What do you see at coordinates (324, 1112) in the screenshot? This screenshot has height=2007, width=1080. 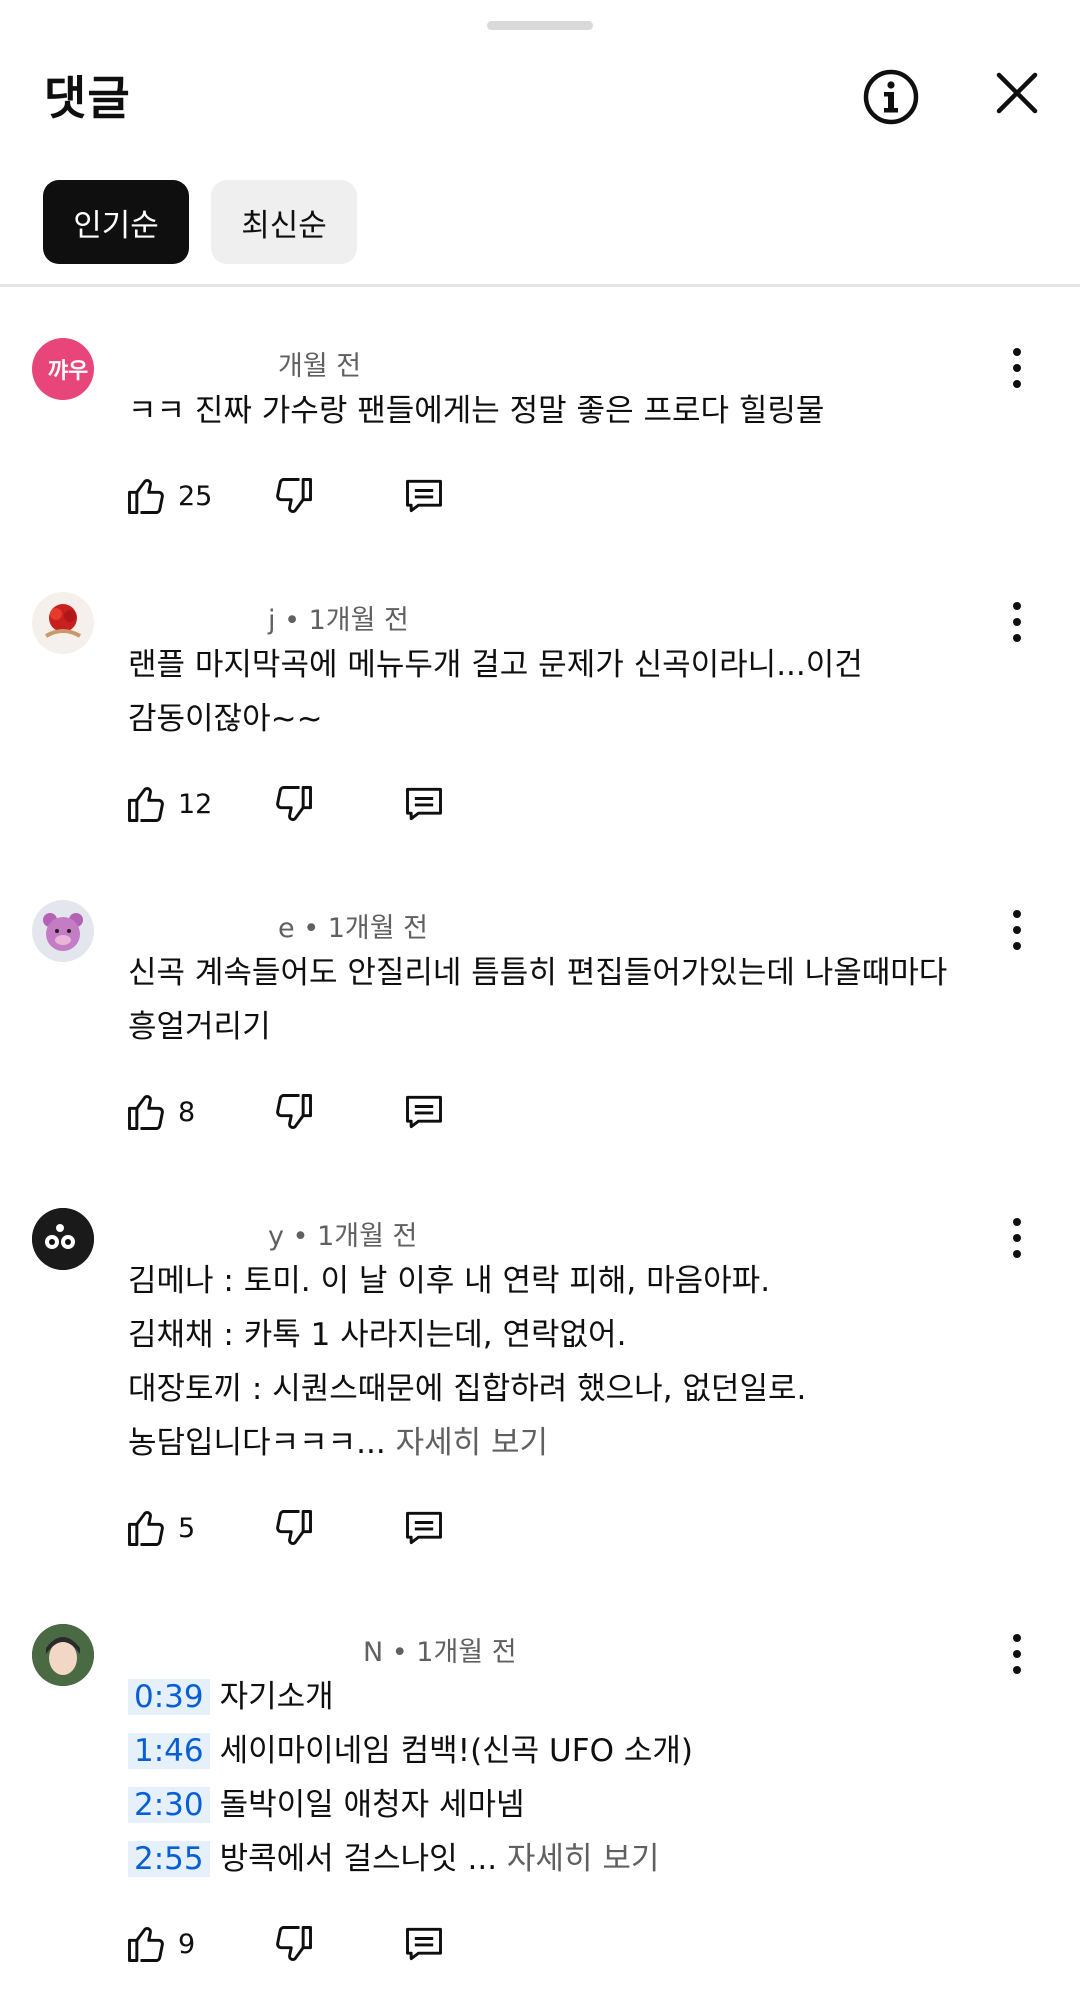 I see `comment-actions: 8` at bounding box center [324, 1112].